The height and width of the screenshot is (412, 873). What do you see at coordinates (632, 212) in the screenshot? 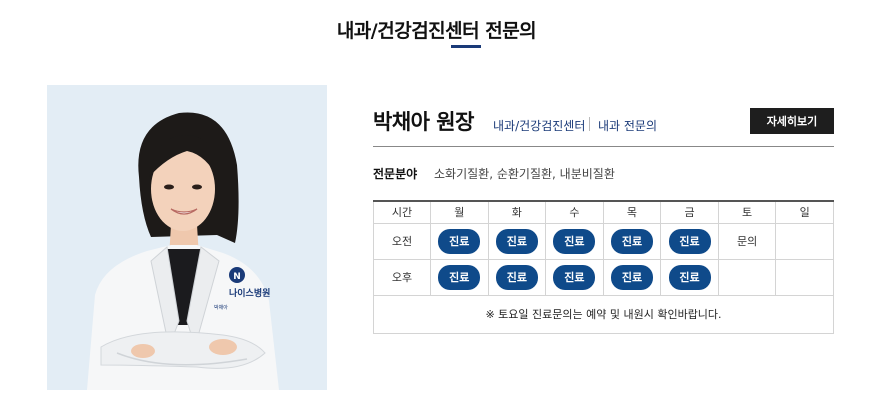
I see `header-thu: 목` at bounding box center [632, 212].